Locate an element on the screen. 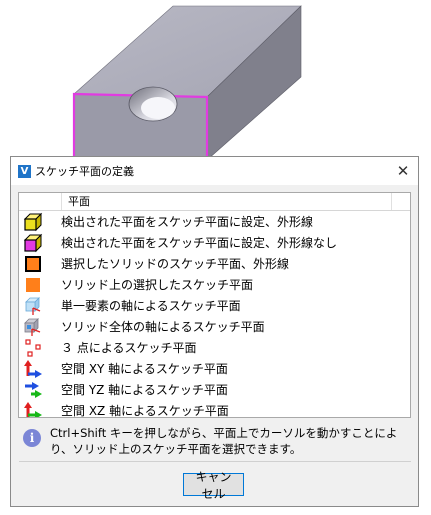  list-item-label: 空間 YZ 軸によるスケッチ平面 is located at coordinates (144, 390).